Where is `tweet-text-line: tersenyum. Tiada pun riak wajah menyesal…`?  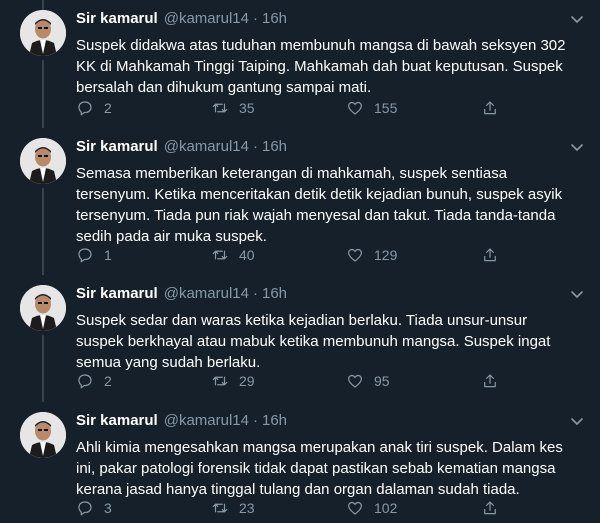
tweet-text-line: tersenyum. Tiada pun riak wajah menyesal… is located at coordinates (316, 215).